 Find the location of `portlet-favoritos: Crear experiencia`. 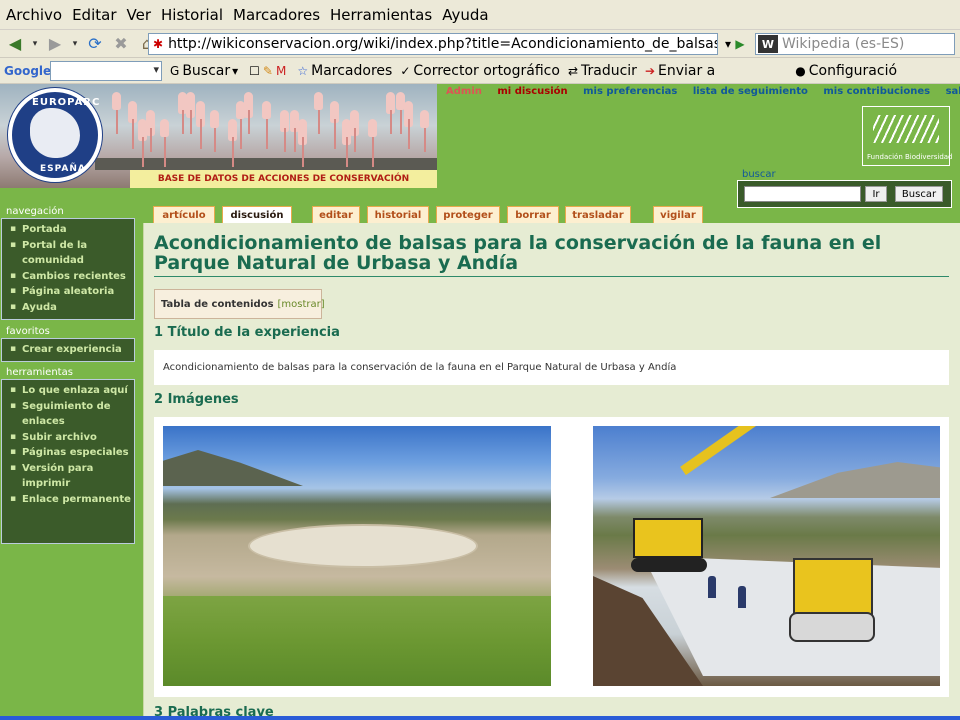

portlet-favoritos: Crear experiencia is located at coordinates (68, 350).